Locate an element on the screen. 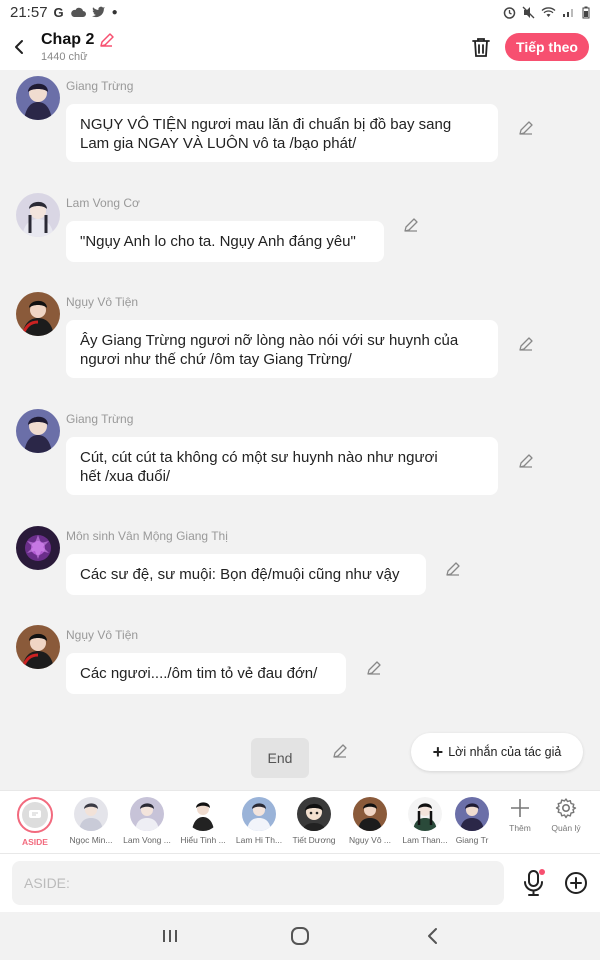  manage-button: Quản lý is located at coordinates (566, 815).